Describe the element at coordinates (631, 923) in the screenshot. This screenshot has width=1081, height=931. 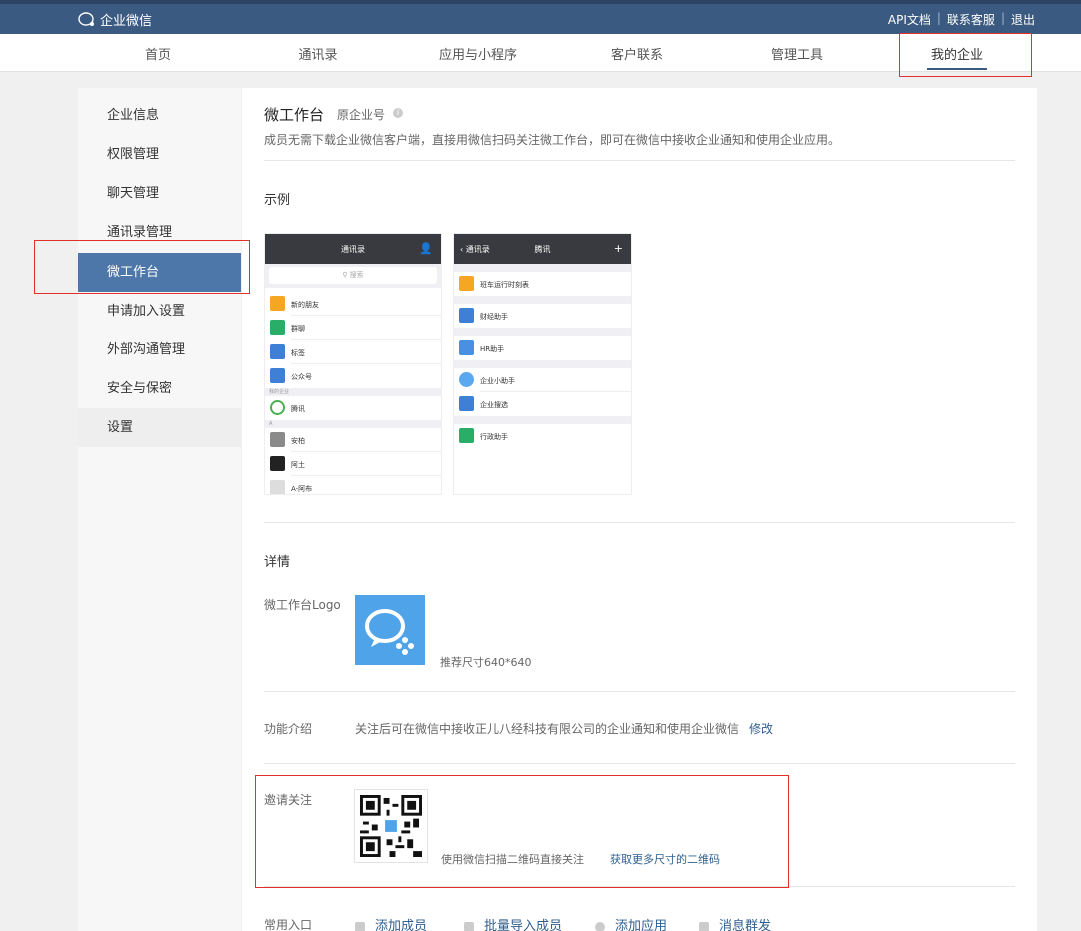
I see `add-app-entry: 添加应用` at that location.